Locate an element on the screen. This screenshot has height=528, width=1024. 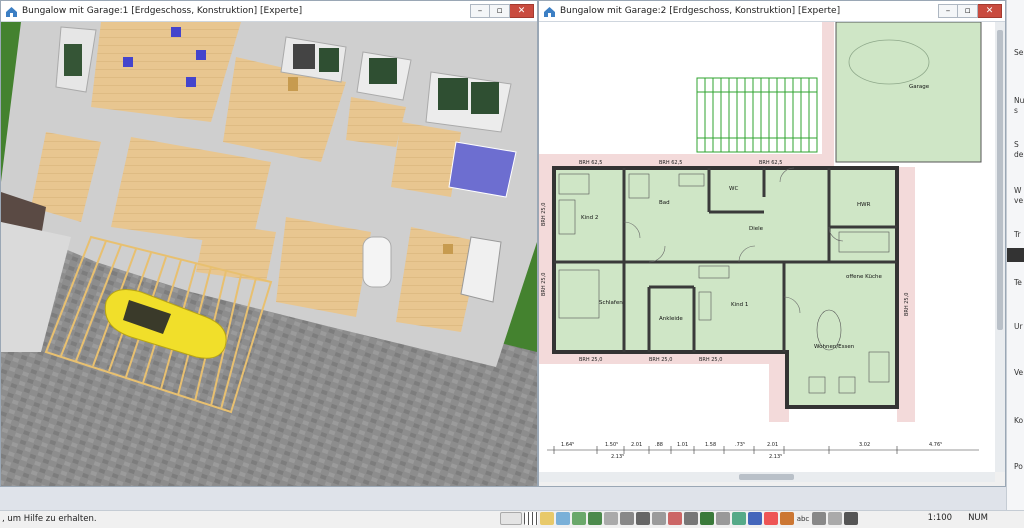
room-label-kueche: offene Küche is located at coordinates (864, 277).